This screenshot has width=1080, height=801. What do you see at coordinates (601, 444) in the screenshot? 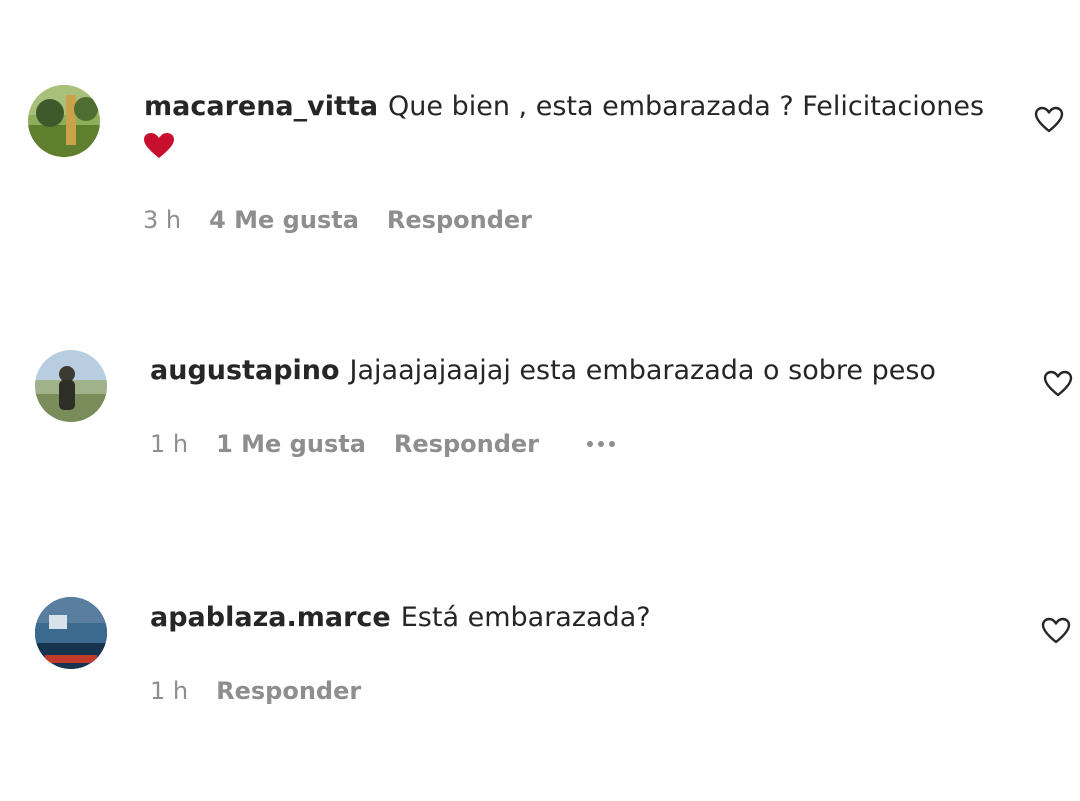
I see `more-options-icon` at bounding box center [601, 444].